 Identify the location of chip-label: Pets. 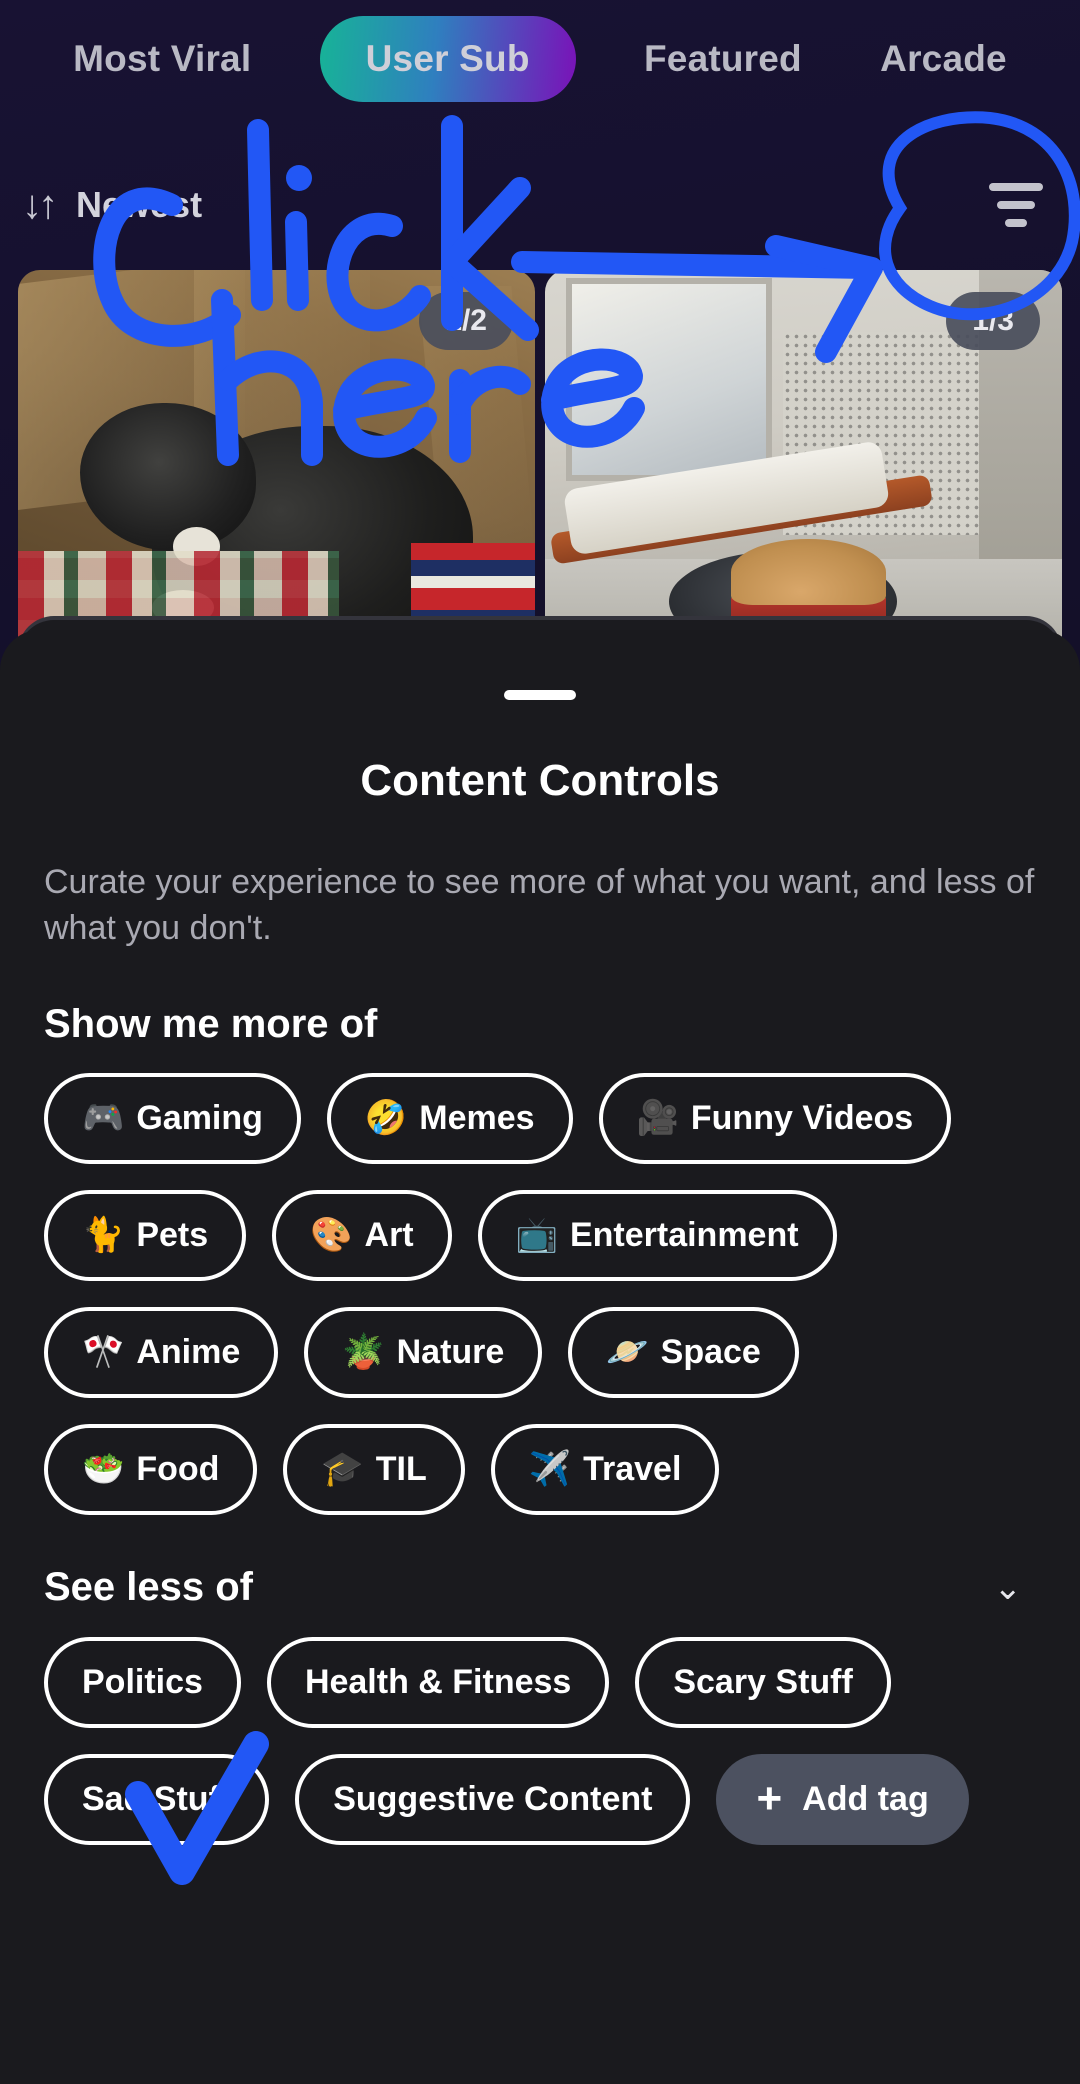
(172, 1234).